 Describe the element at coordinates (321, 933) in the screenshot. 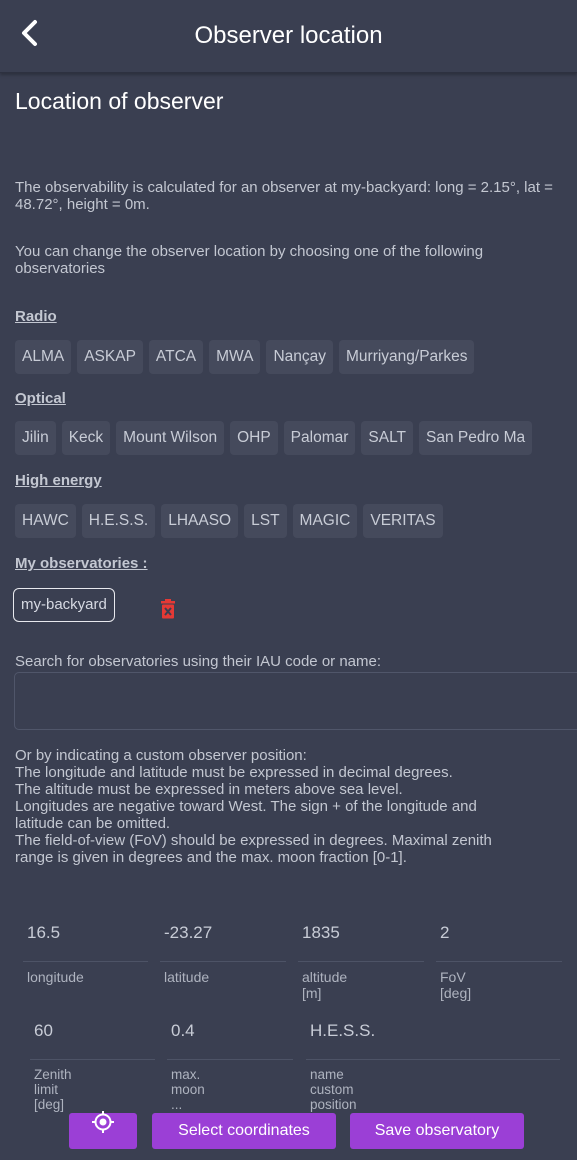

I see `altitude-value: 1835` at that location.